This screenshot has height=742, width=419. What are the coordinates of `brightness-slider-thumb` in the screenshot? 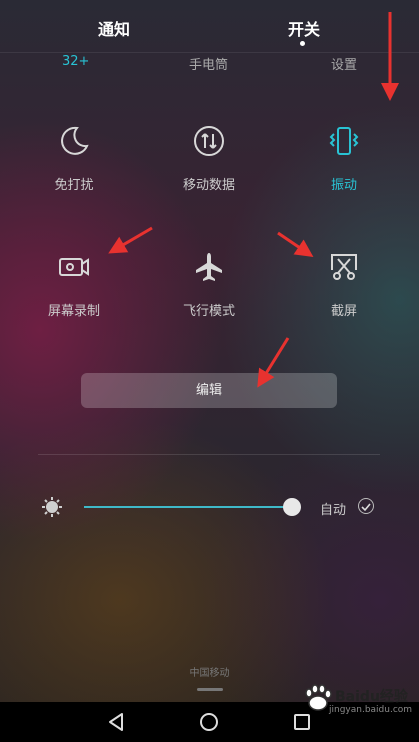 It's located at (292, 507).